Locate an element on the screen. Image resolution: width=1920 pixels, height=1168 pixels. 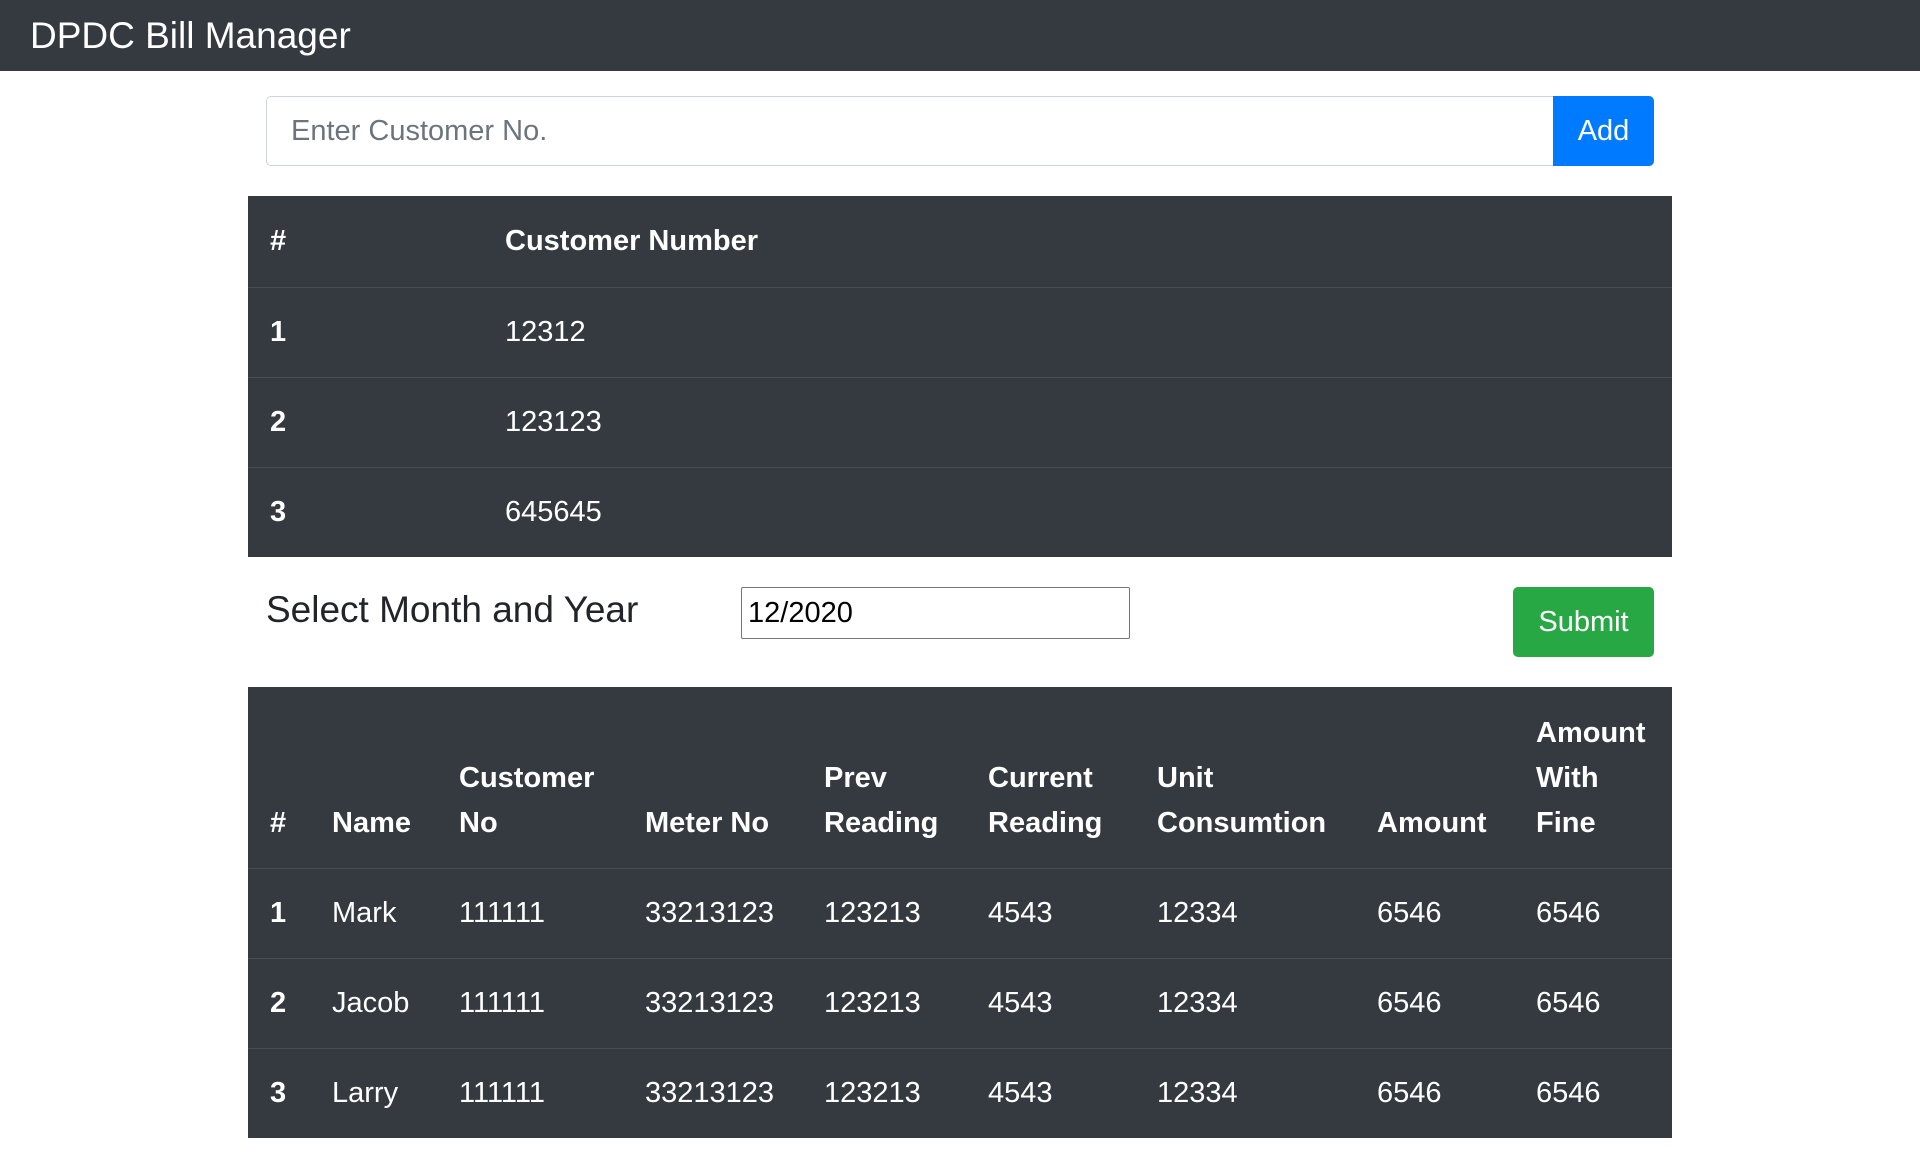
col-customer-number-header: Customer Number is located at coordinates (631, 240).